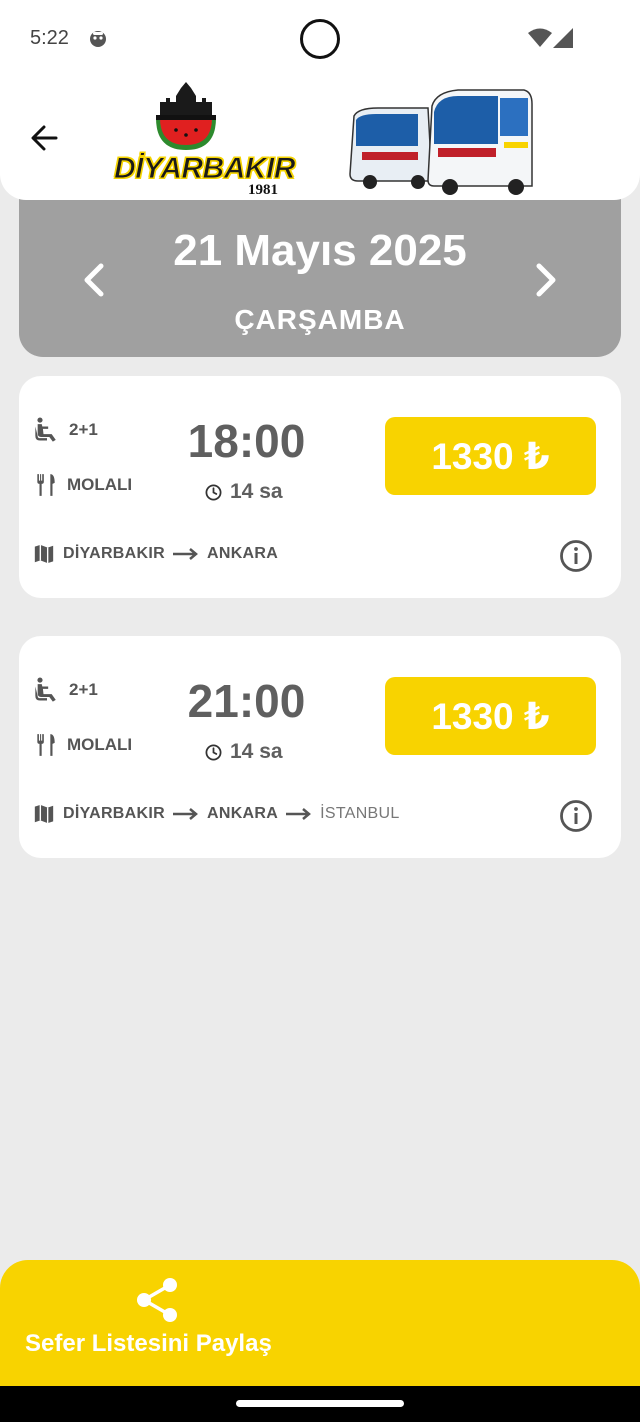 This screenshot has width=640, height=1422. I want to click on signal-icon, so click(563, 38).